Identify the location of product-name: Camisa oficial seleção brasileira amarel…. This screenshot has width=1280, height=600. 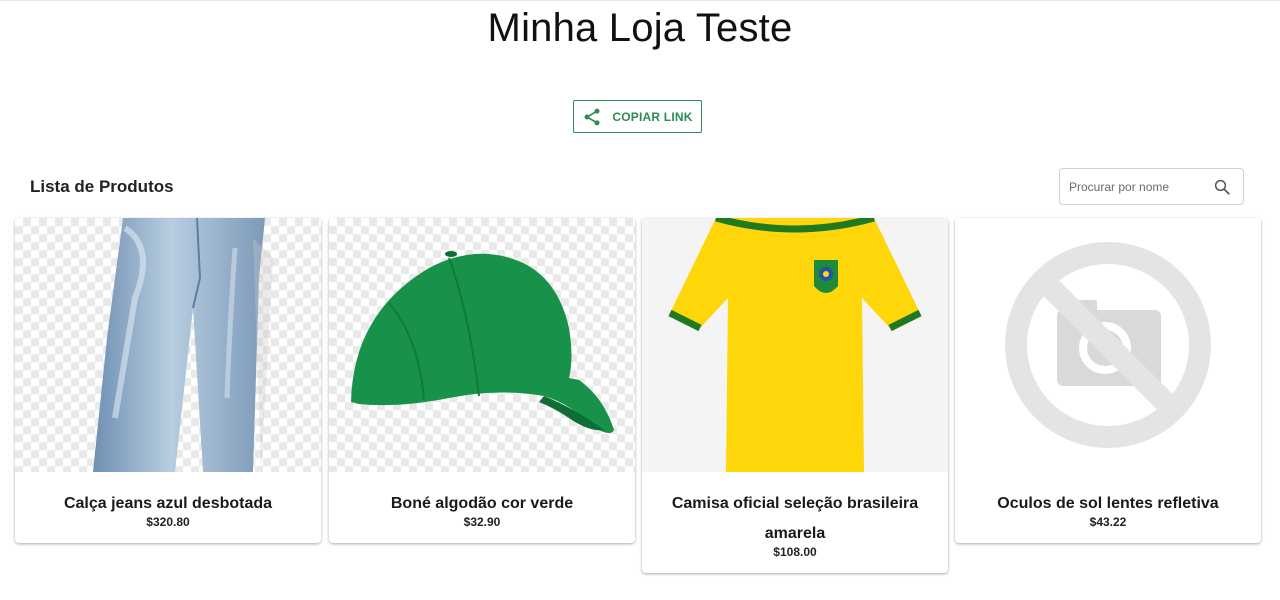
(795, 518).